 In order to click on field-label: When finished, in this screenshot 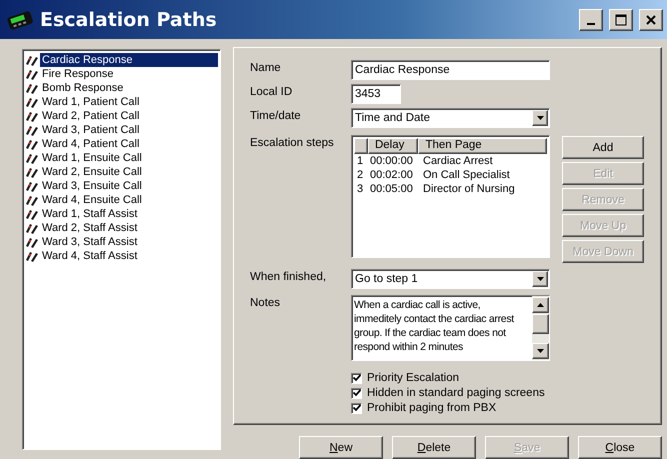, I will do `click(289, 277)`.